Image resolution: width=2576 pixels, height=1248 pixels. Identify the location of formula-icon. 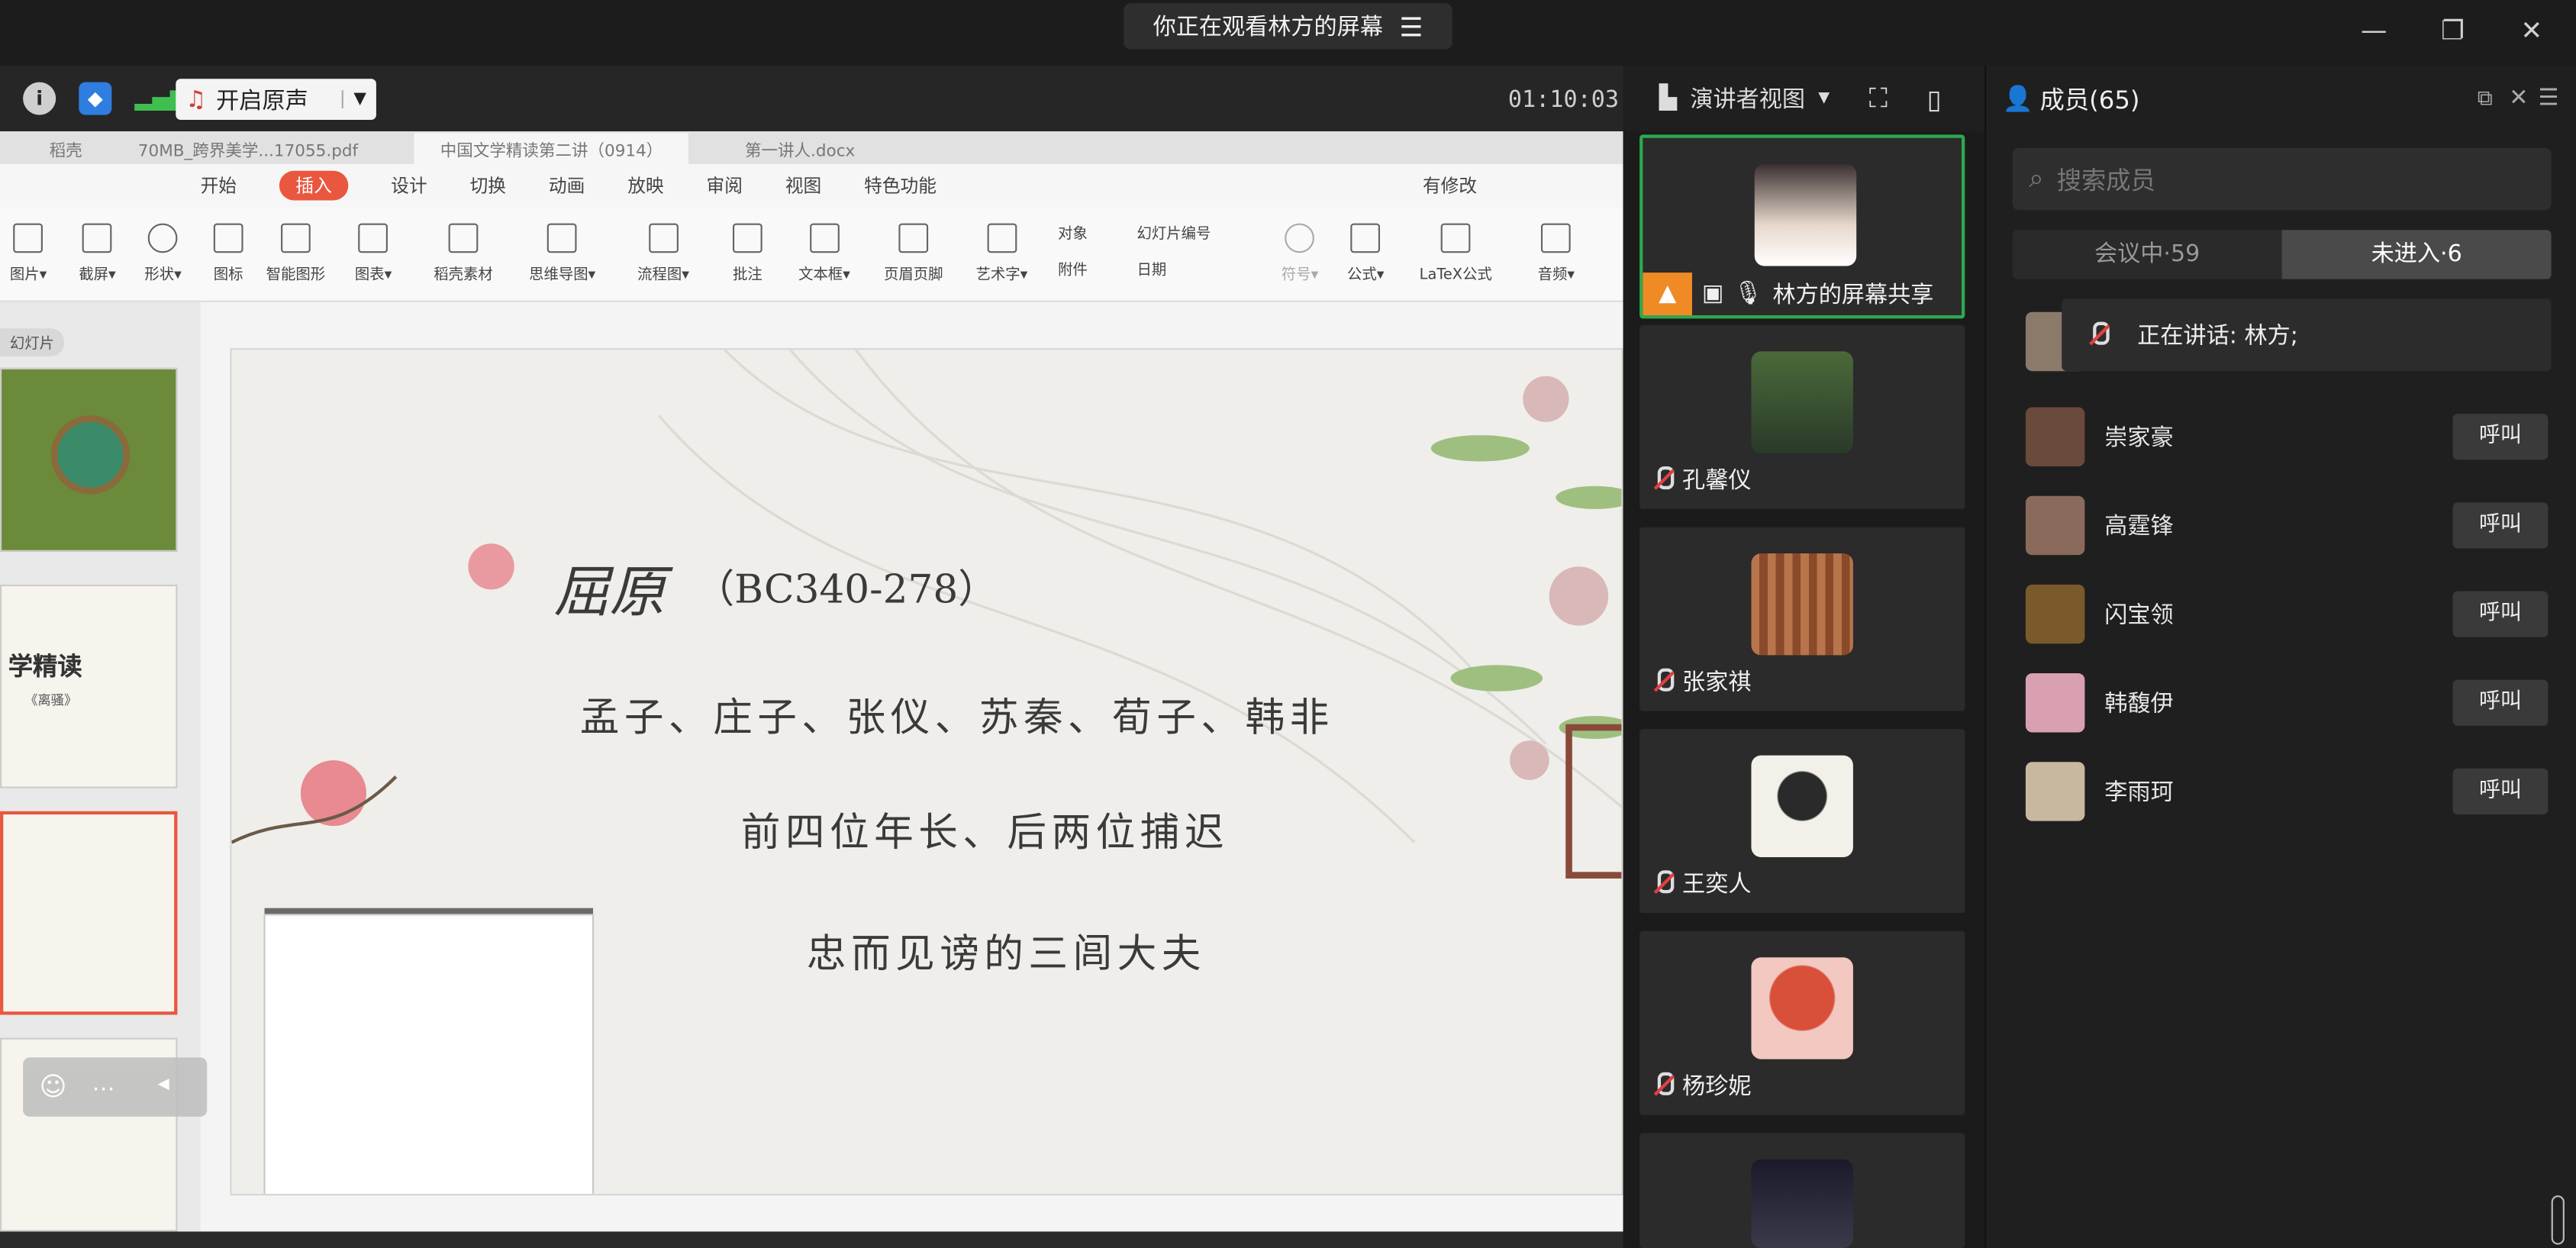
(1366, 238).